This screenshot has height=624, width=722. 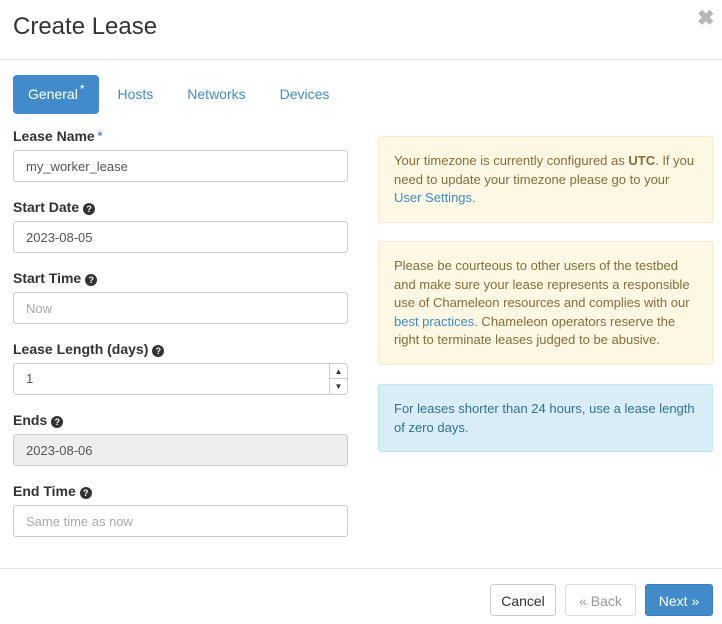 I want to click on label-text: Start Date, so click(x=46, y=207).